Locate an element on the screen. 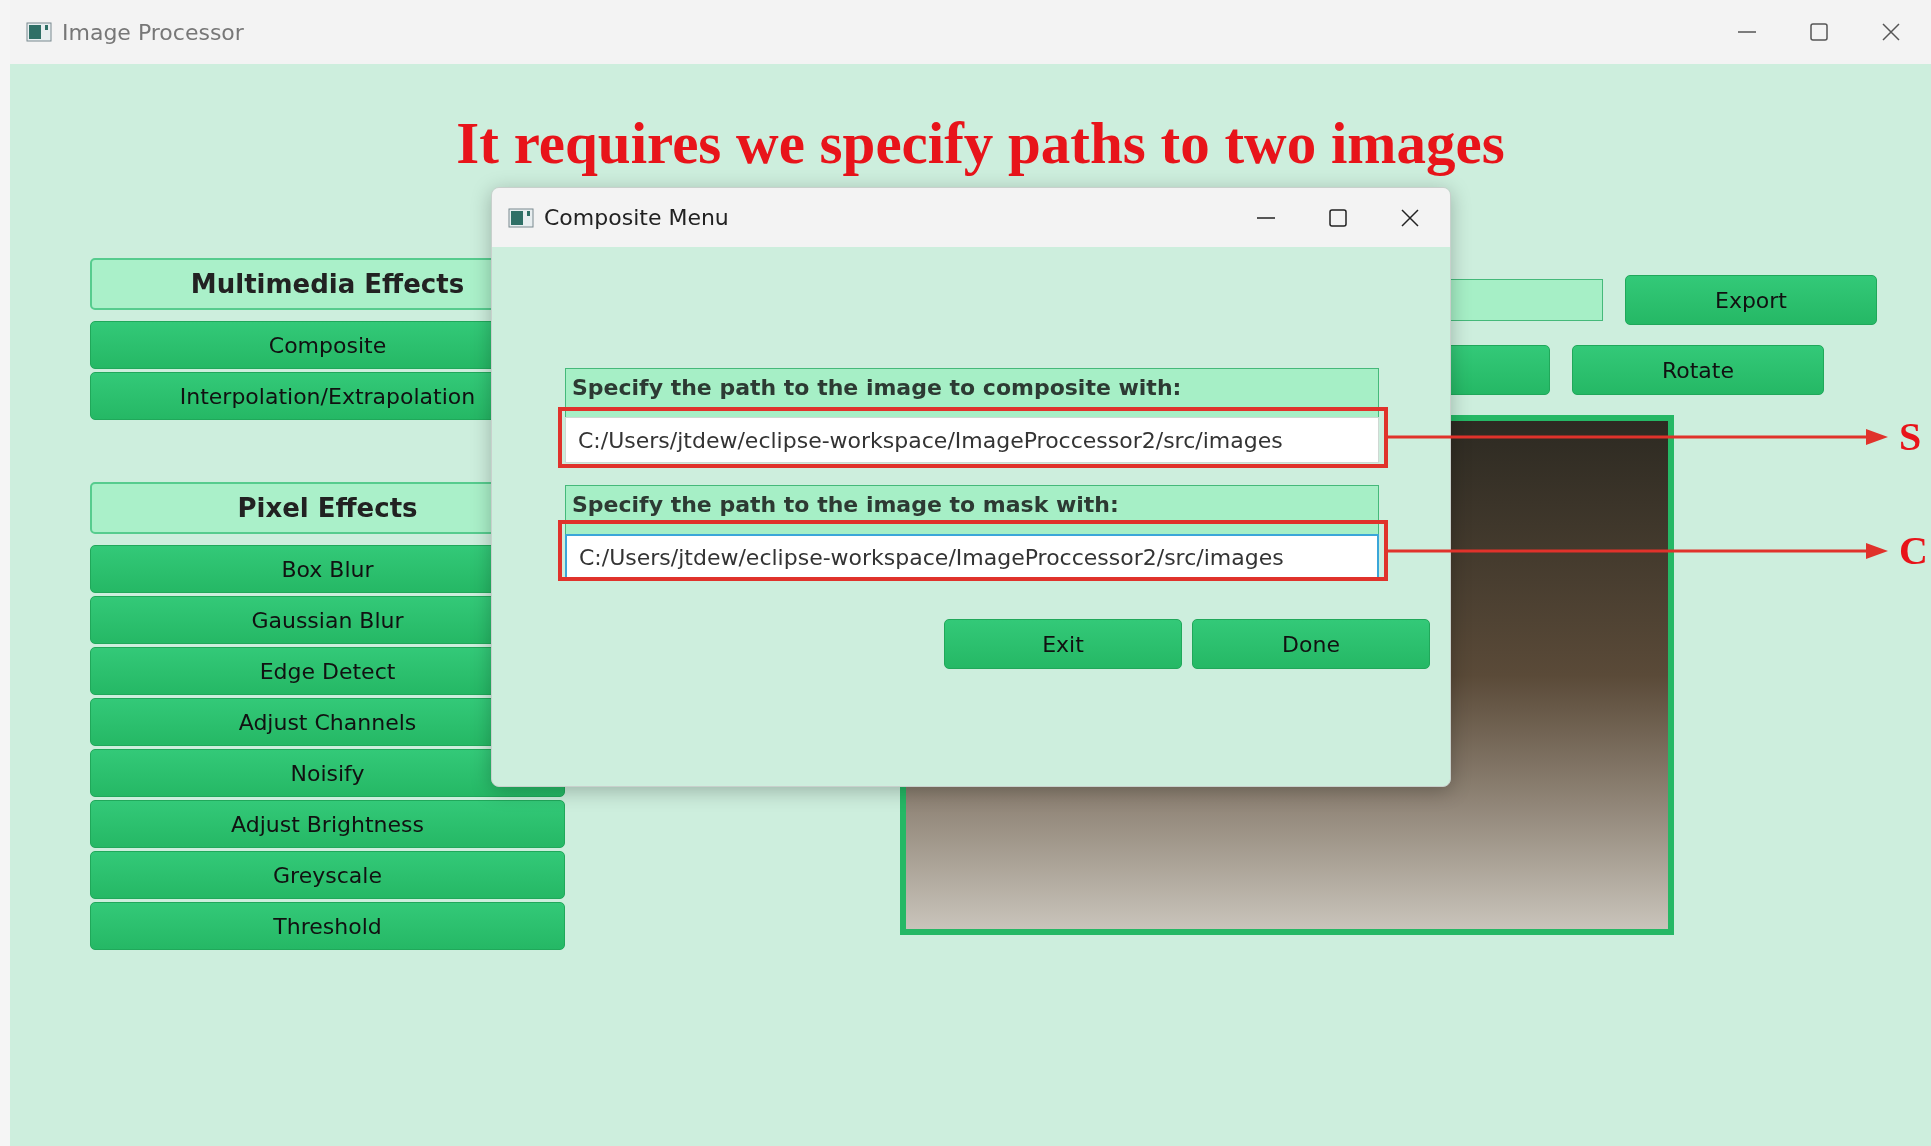 The width and height of the screenshot is (1931, 1146). dialog-title: Composite Menu is located at coordinates (636, 218).